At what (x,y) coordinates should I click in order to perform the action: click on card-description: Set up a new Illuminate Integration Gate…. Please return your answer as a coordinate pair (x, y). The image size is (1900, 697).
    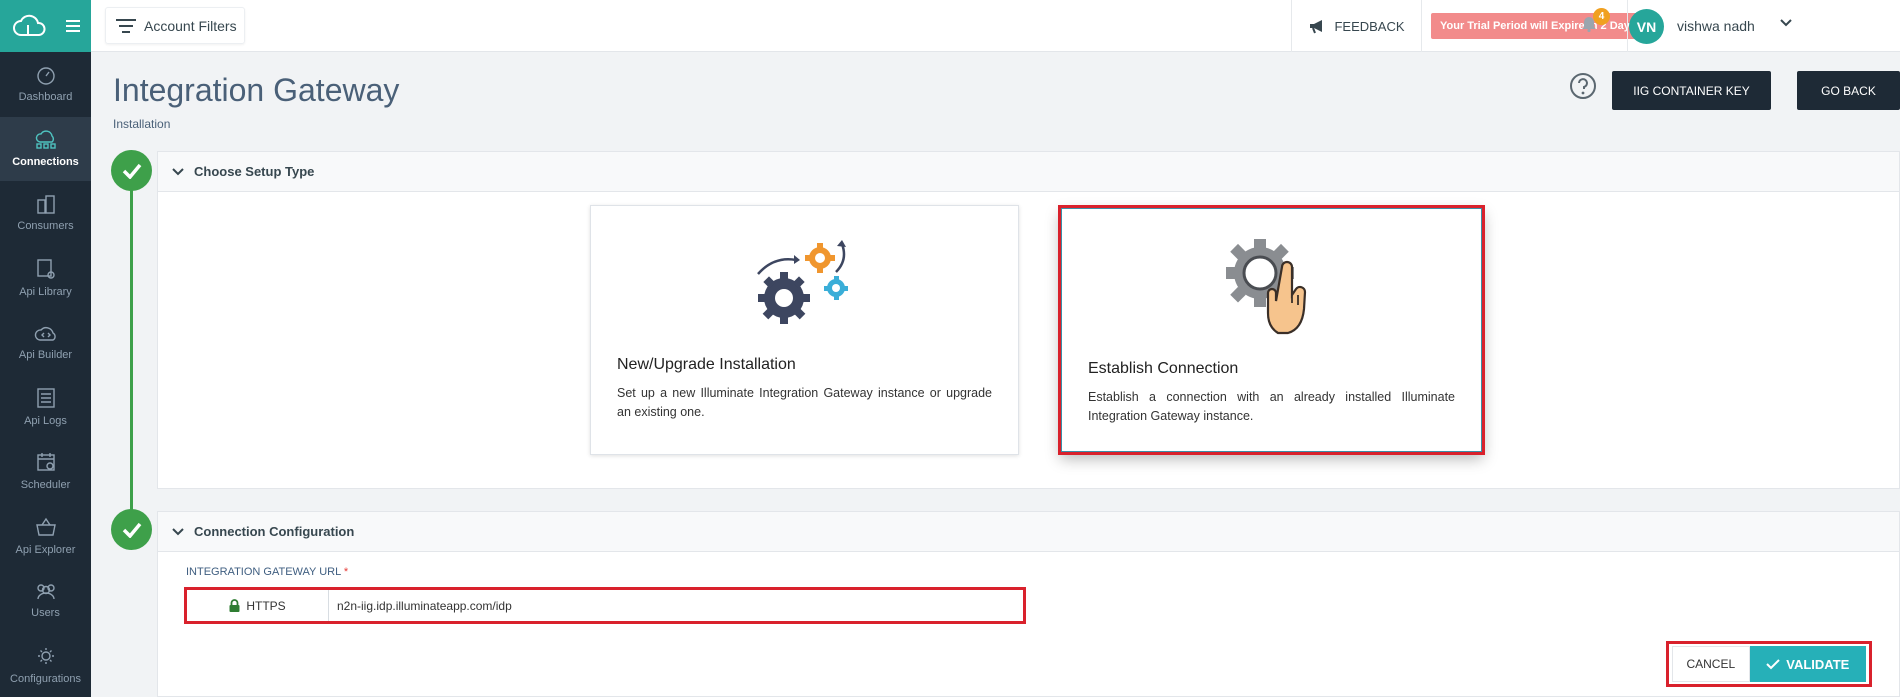
    Looking at the image, I should click on (804, 402).